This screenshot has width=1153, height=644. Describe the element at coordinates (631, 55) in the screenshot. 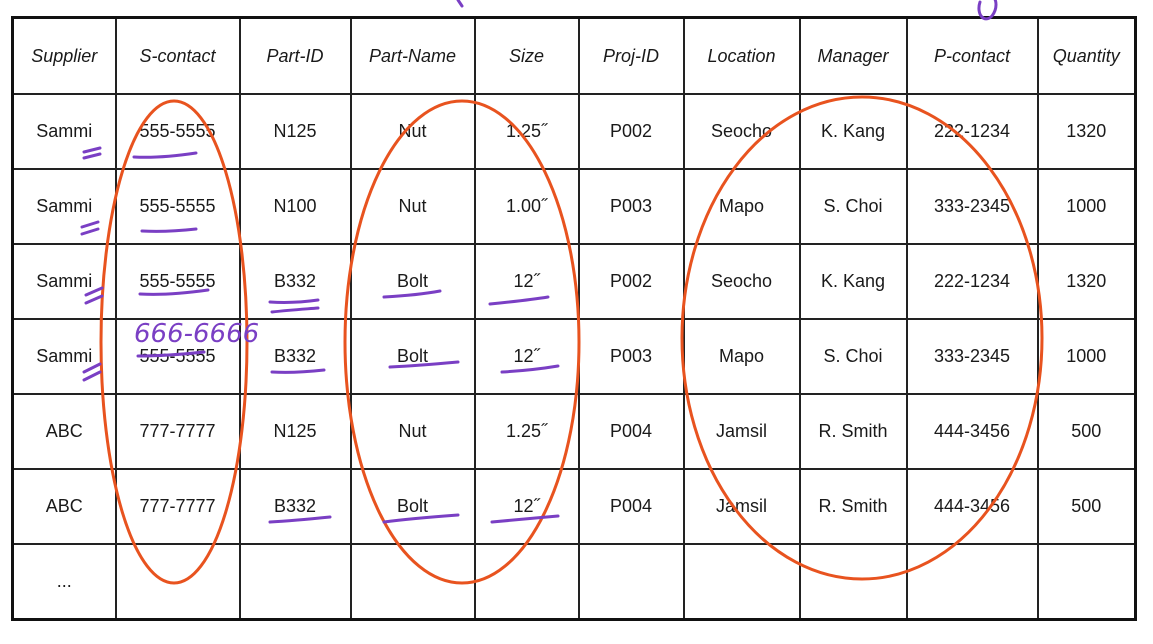

I see `header-proj-id: Proj-ID` at that location.